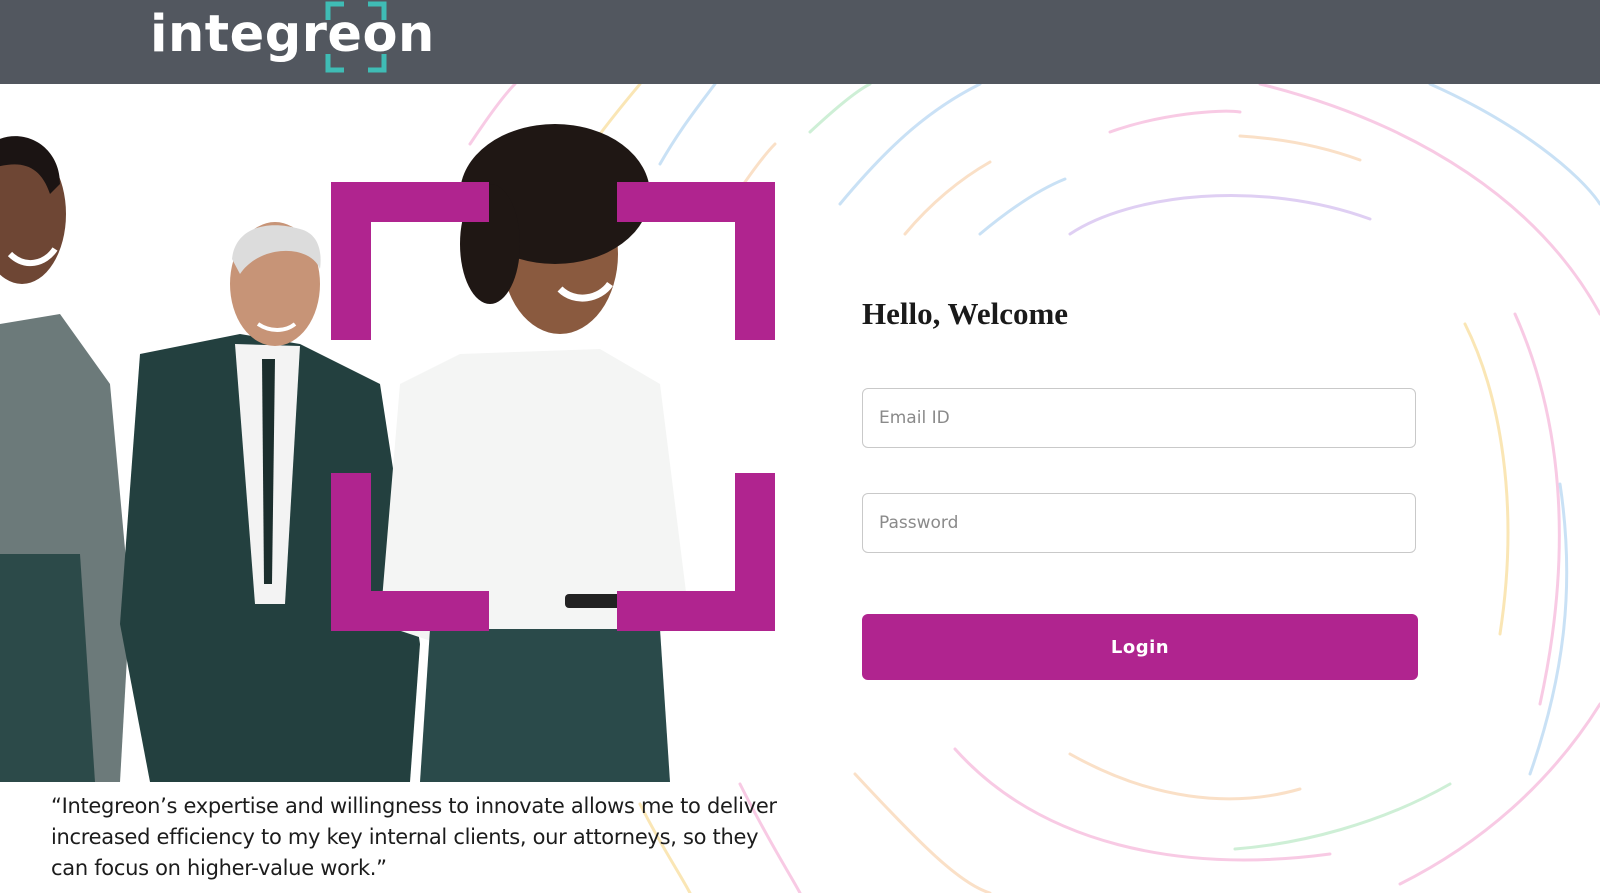 This screenshot has height=893, width=1600. What do you see at coordinates (356, 37) in the screenshot?
I see `logo-bracket-icon` at bounding box center [356, 37].